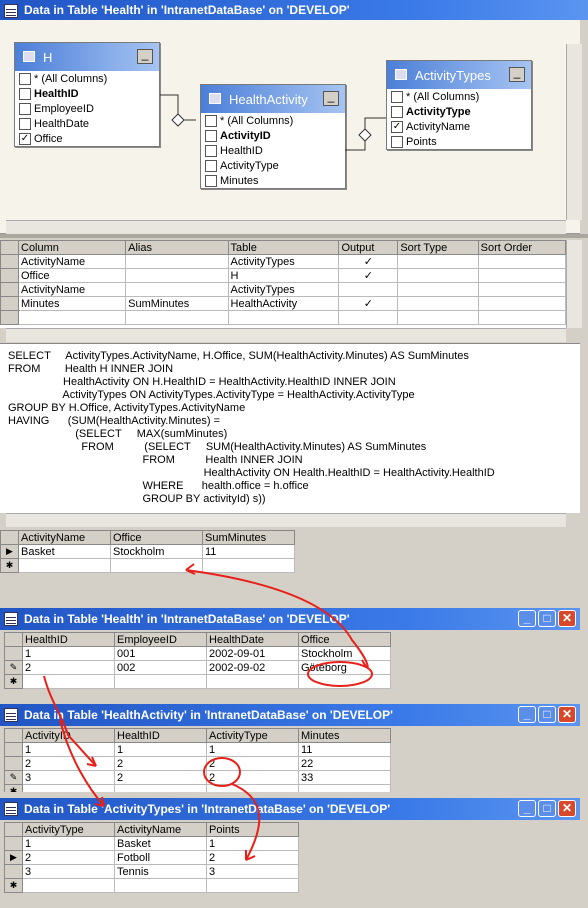  What do you see at coordinates (286, 520) in the screenshot?
I see `sql-hscroll` at bounding box center [286, 520].